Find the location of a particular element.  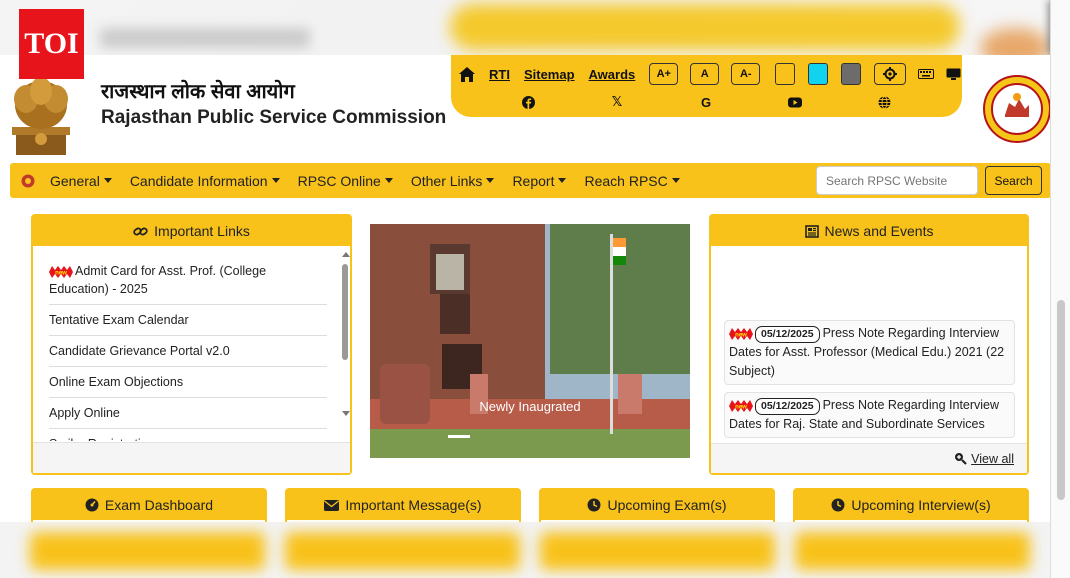

keyboard-icon is located at coordinates (926, 74).